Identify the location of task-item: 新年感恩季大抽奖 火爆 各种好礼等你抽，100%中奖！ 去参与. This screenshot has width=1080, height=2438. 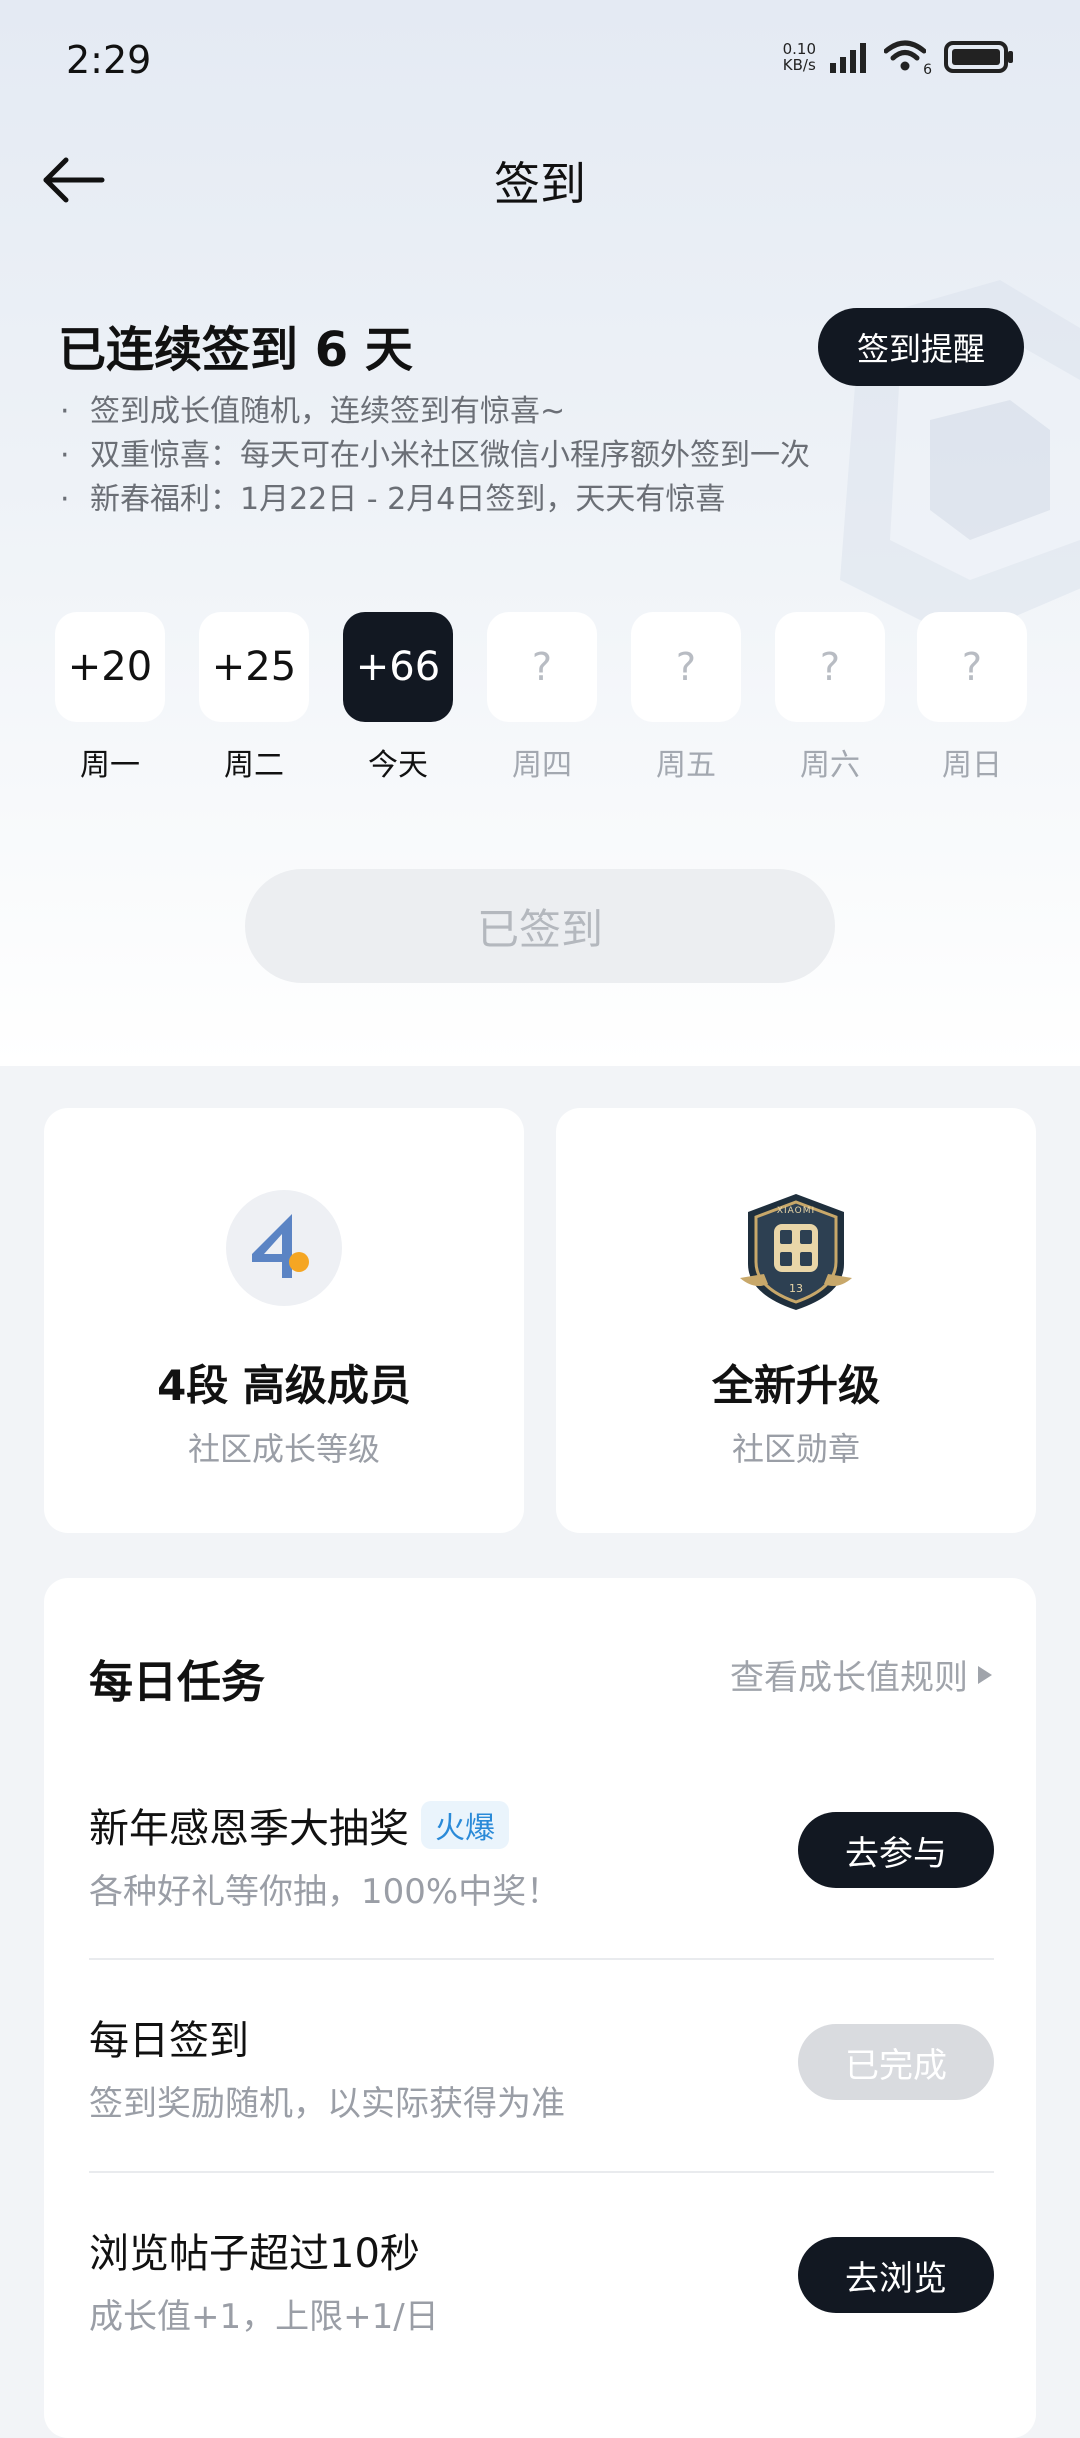
(541, 1902).